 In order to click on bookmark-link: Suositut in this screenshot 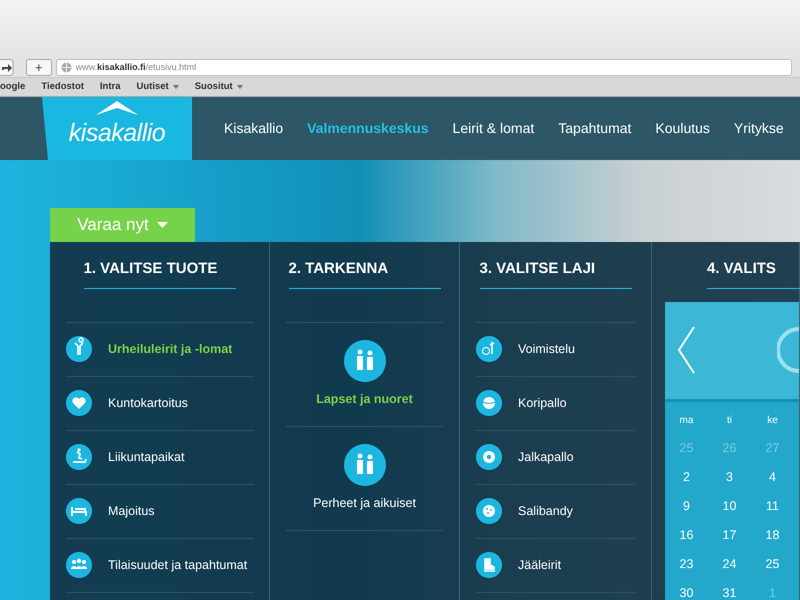, I will do `click(218, 87)`.